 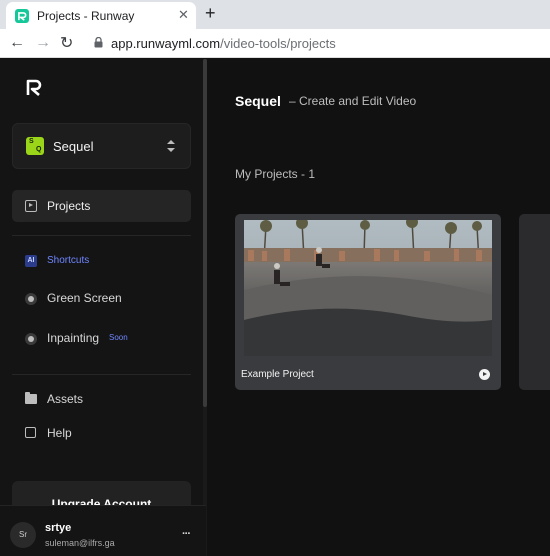 I want to click on chevron-up-down-icon, so click(x=171, y=146).